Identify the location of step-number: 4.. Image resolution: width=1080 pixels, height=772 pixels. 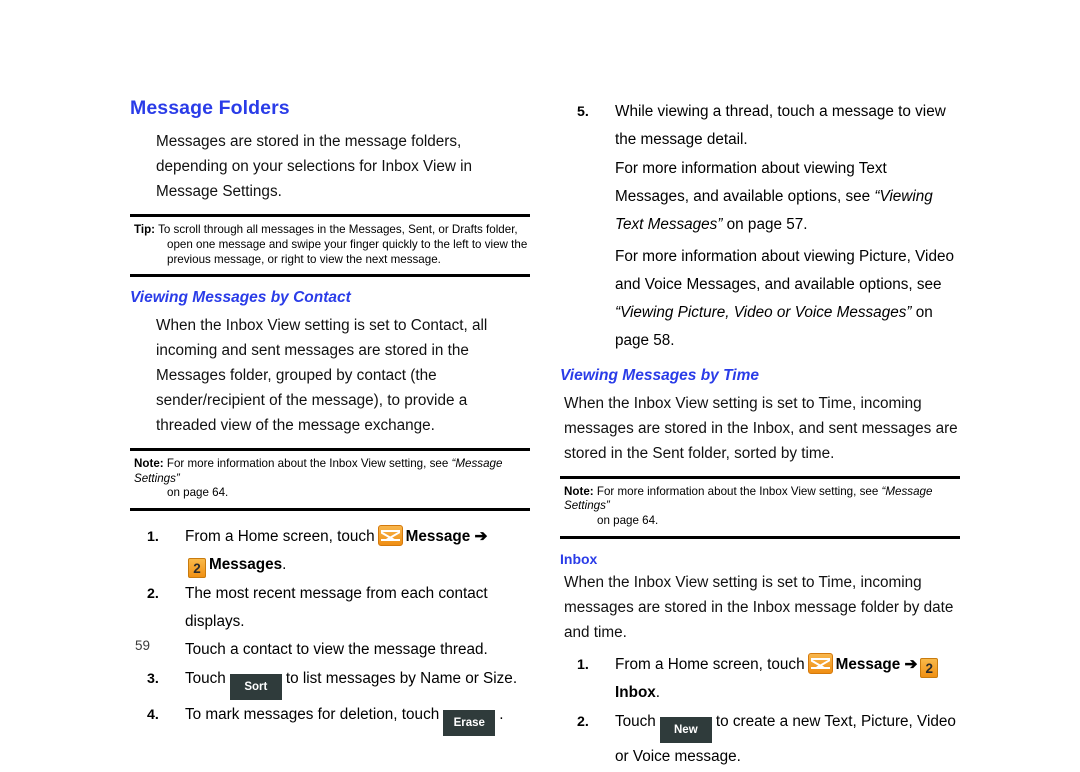
(153, 714).